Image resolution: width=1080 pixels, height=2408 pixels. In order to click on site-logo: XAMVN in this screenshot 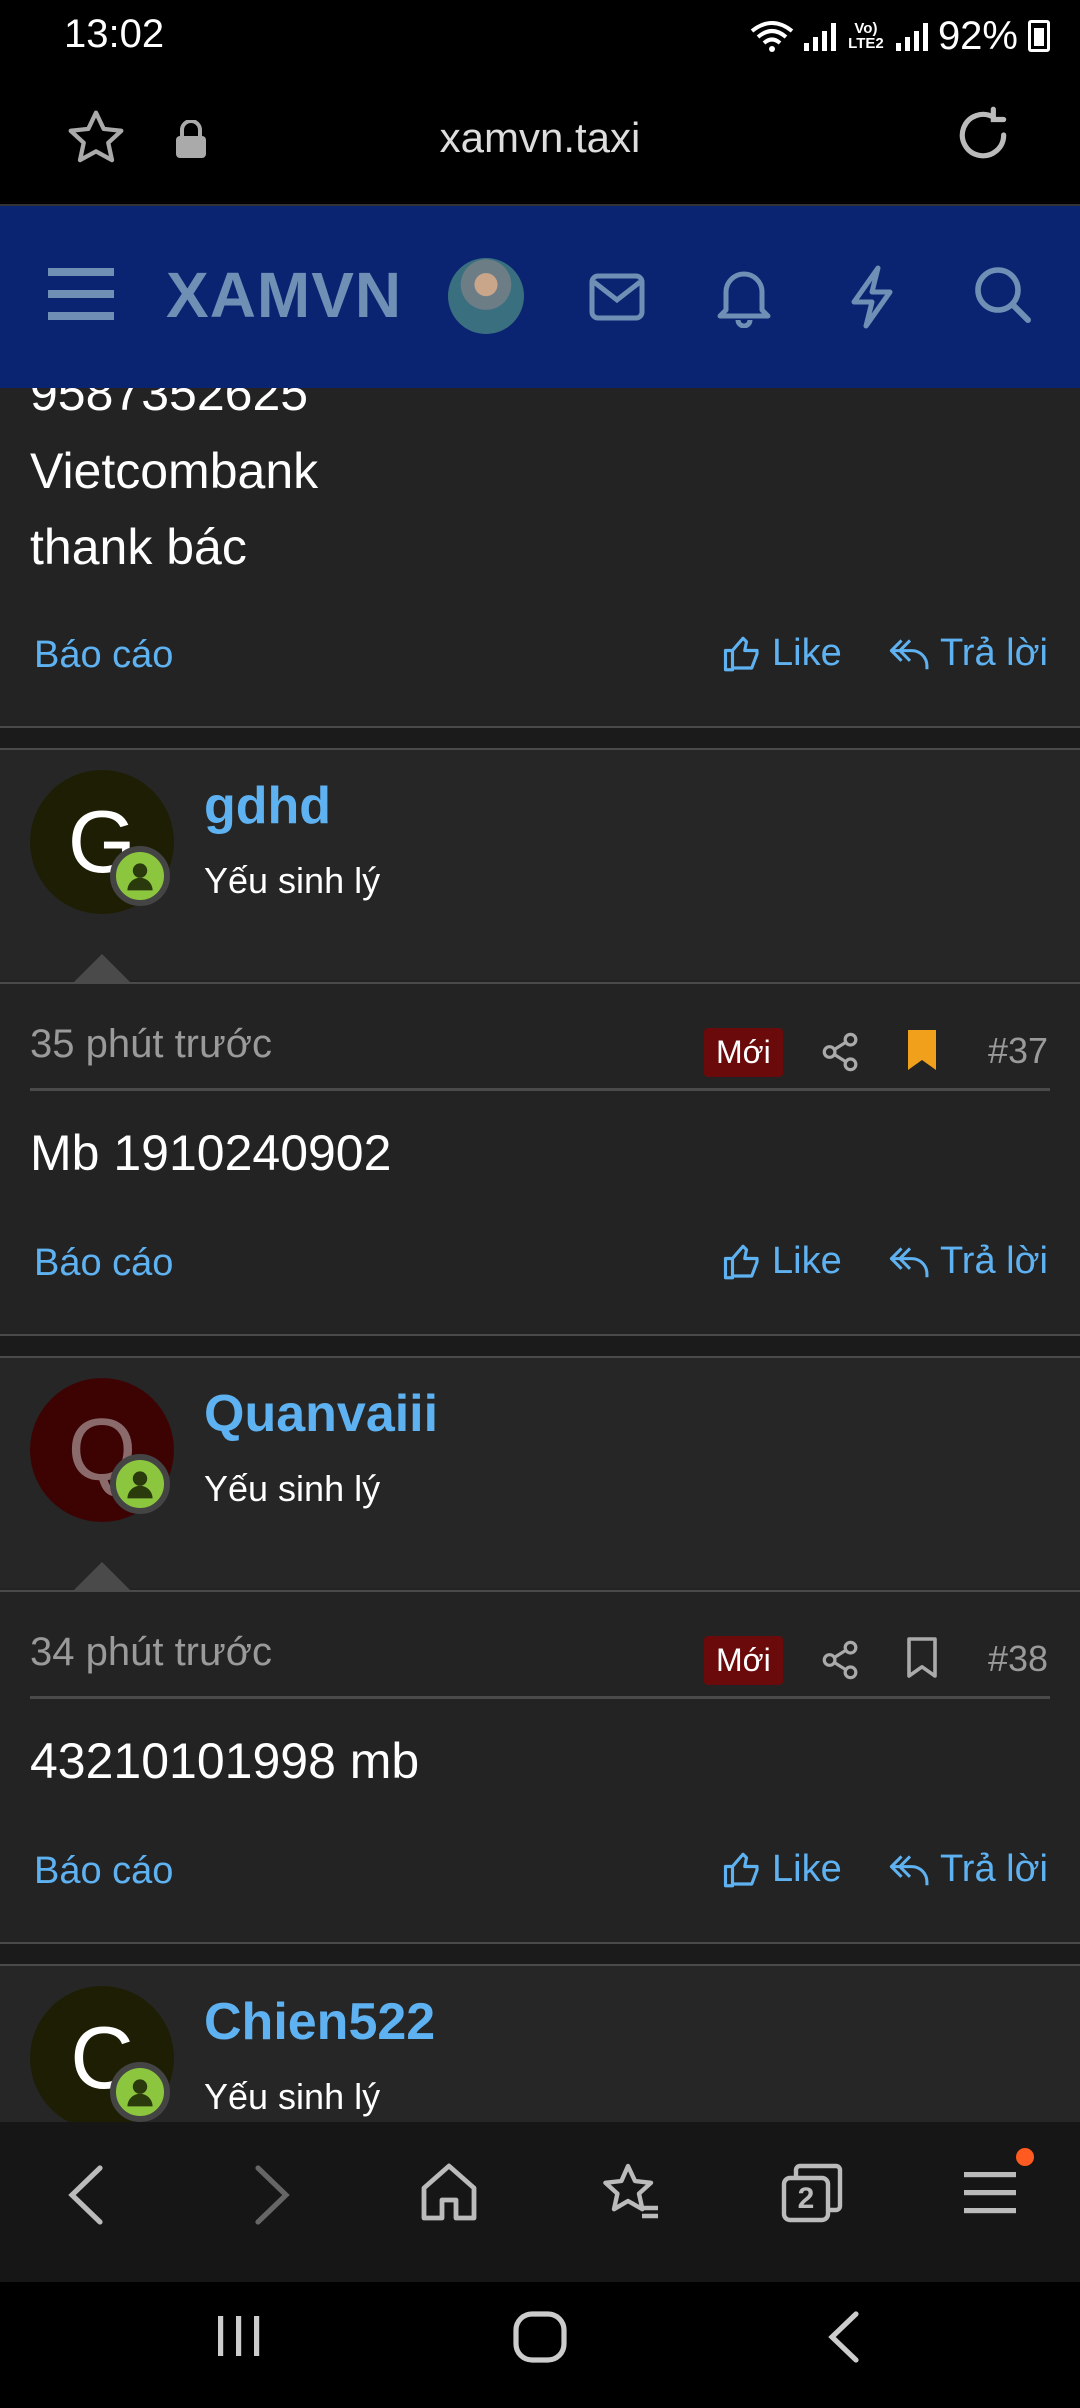, I will do `click(284, 295)`.